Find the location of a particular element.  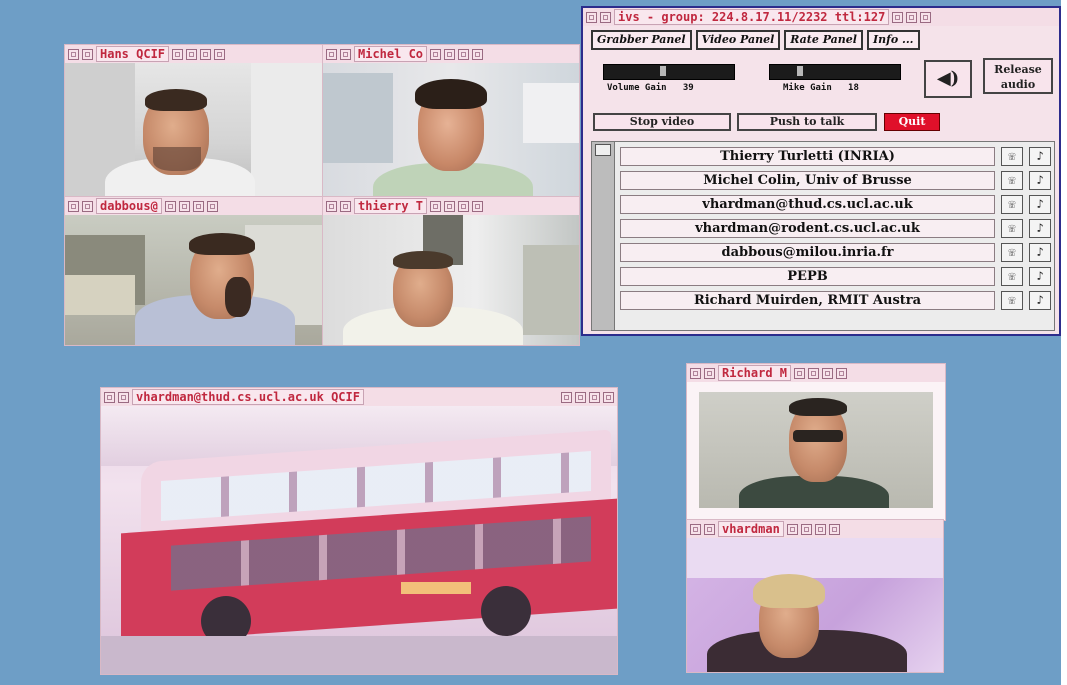

participant-row: vhardman@rodent.cs.ucl.ac.uk ☏ ♪ is located at coordinates (835, 228).